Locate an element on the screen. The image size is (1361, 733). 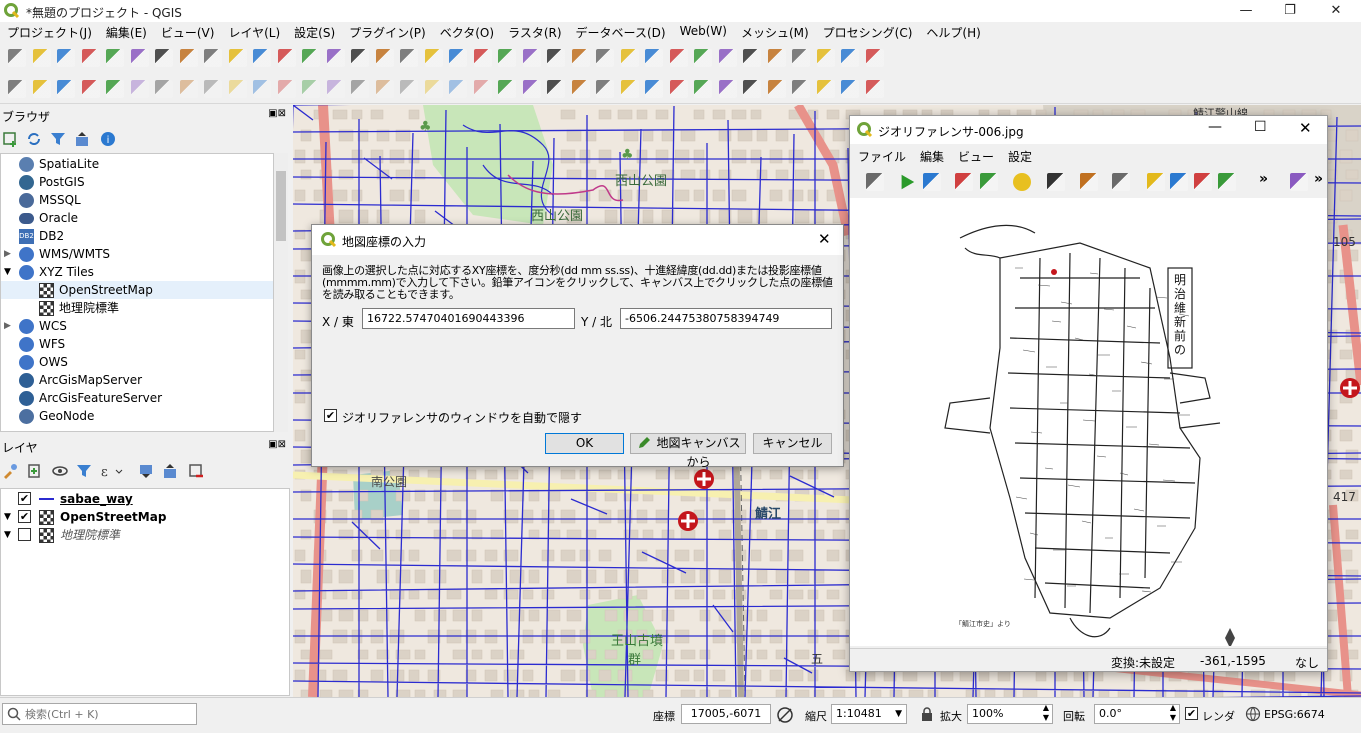
menu-item: プロセシング(C) is located at coordinates (868, 32).